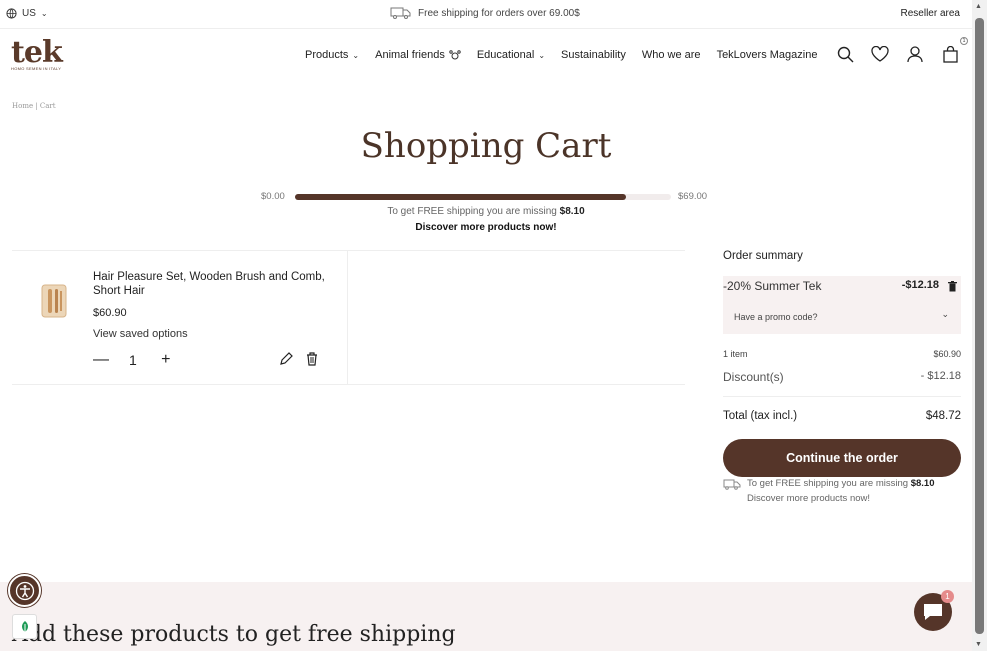  Describe the element at coordinates (940, 376) in the screenshot. I see `discount-value: - $12.18` at that location.